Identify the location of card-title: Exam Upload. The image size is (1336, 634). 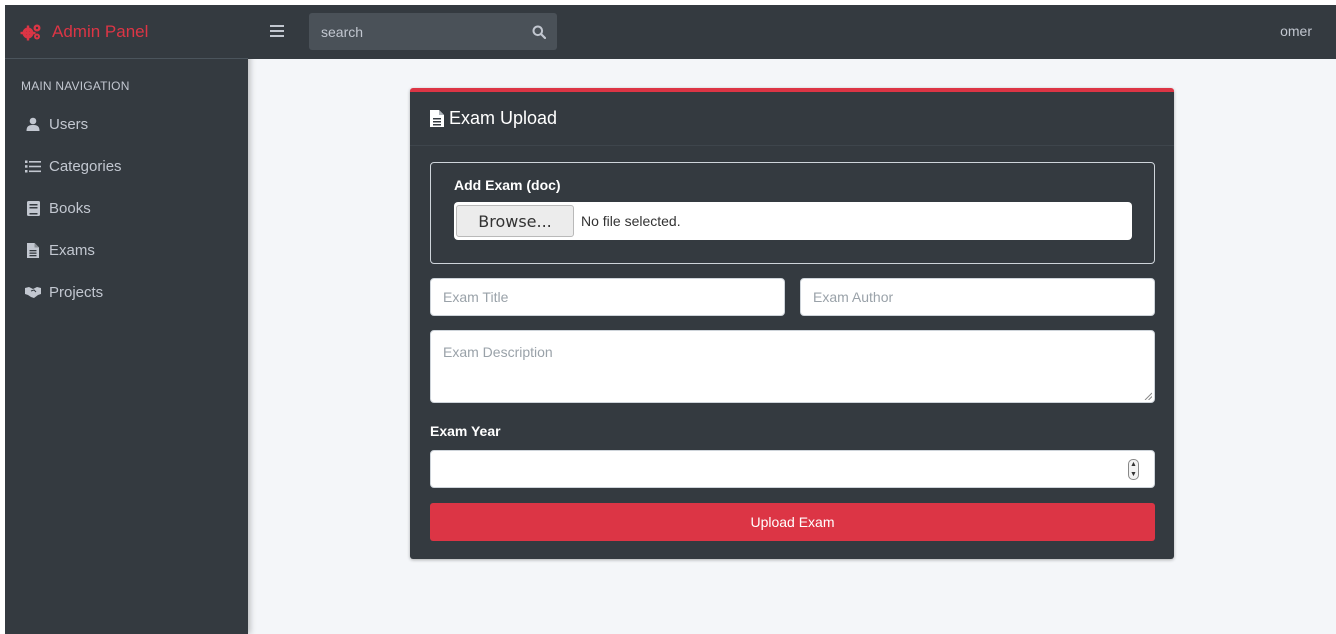
(503, 118).